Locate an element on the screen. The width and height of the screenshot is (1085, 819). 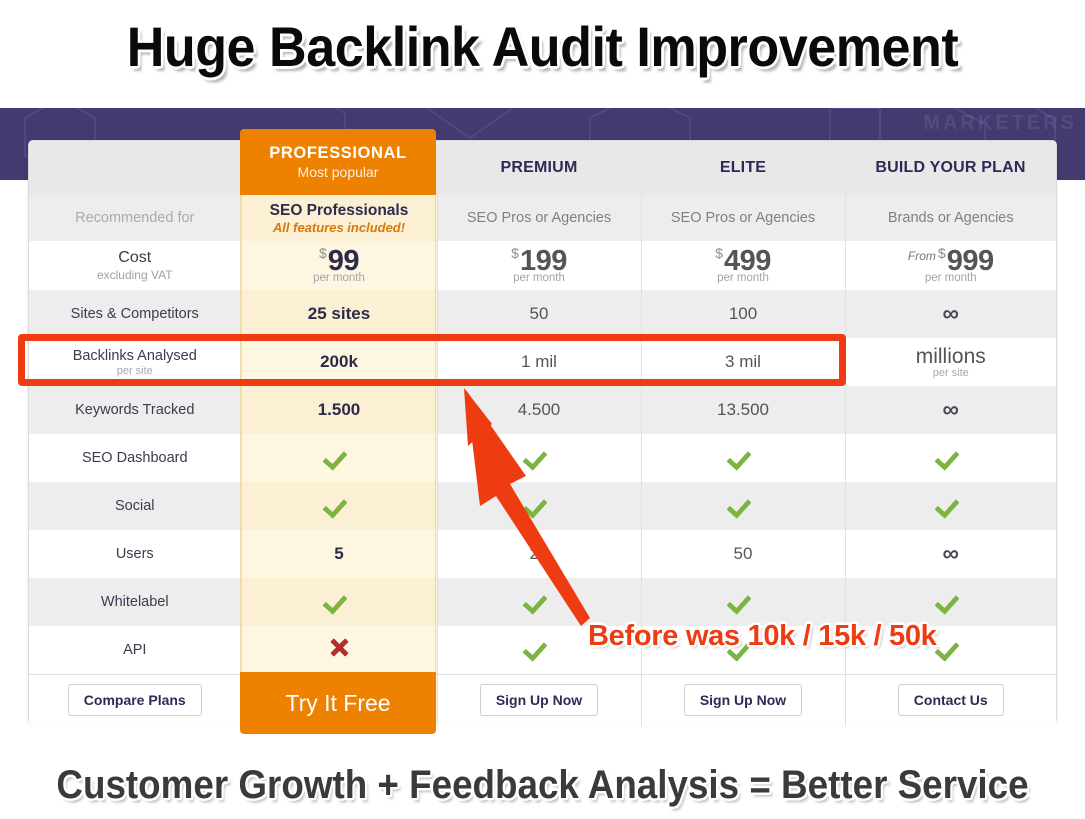
cell-action-build: Contact Us is located at coordinates (950, 699).